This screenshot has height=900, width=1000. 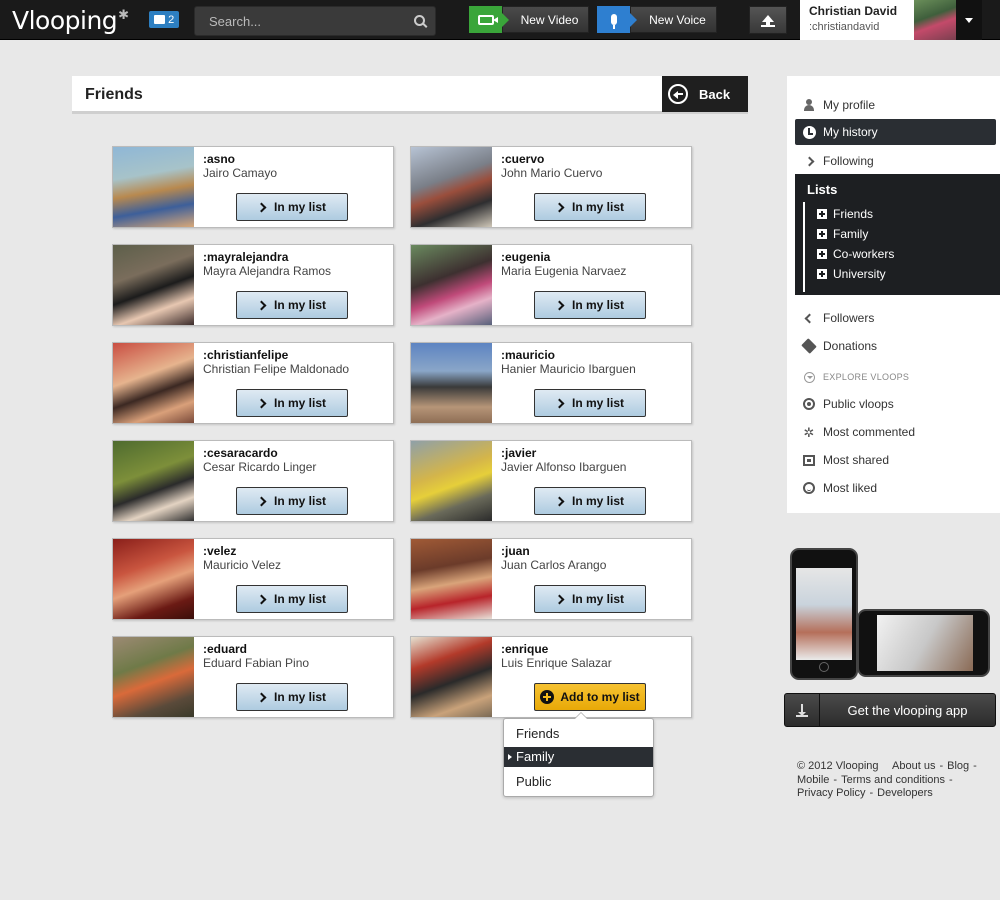 What do you see at coordinates (851, 234) in the screenshot?
I see `list-item-label: Family` at bounding box center [851, 234].